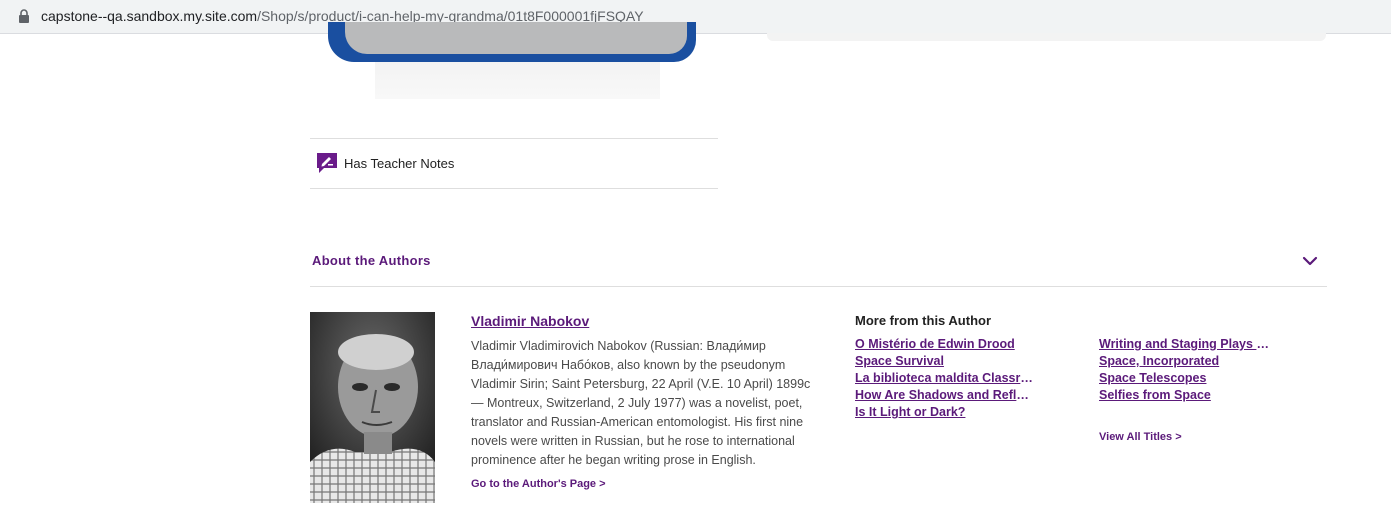 This screenshot has height=532, width=1391. I want to click on author-title-link: La biblioteca maldita Classroom, so click(944, 378).